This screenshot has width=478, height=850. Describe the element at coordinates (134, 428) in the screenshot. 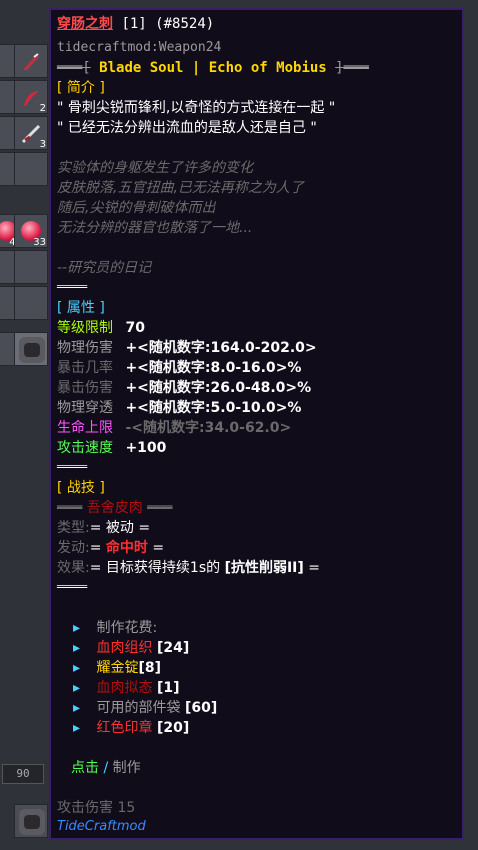

I see `attr-prefix: -<` at that location.